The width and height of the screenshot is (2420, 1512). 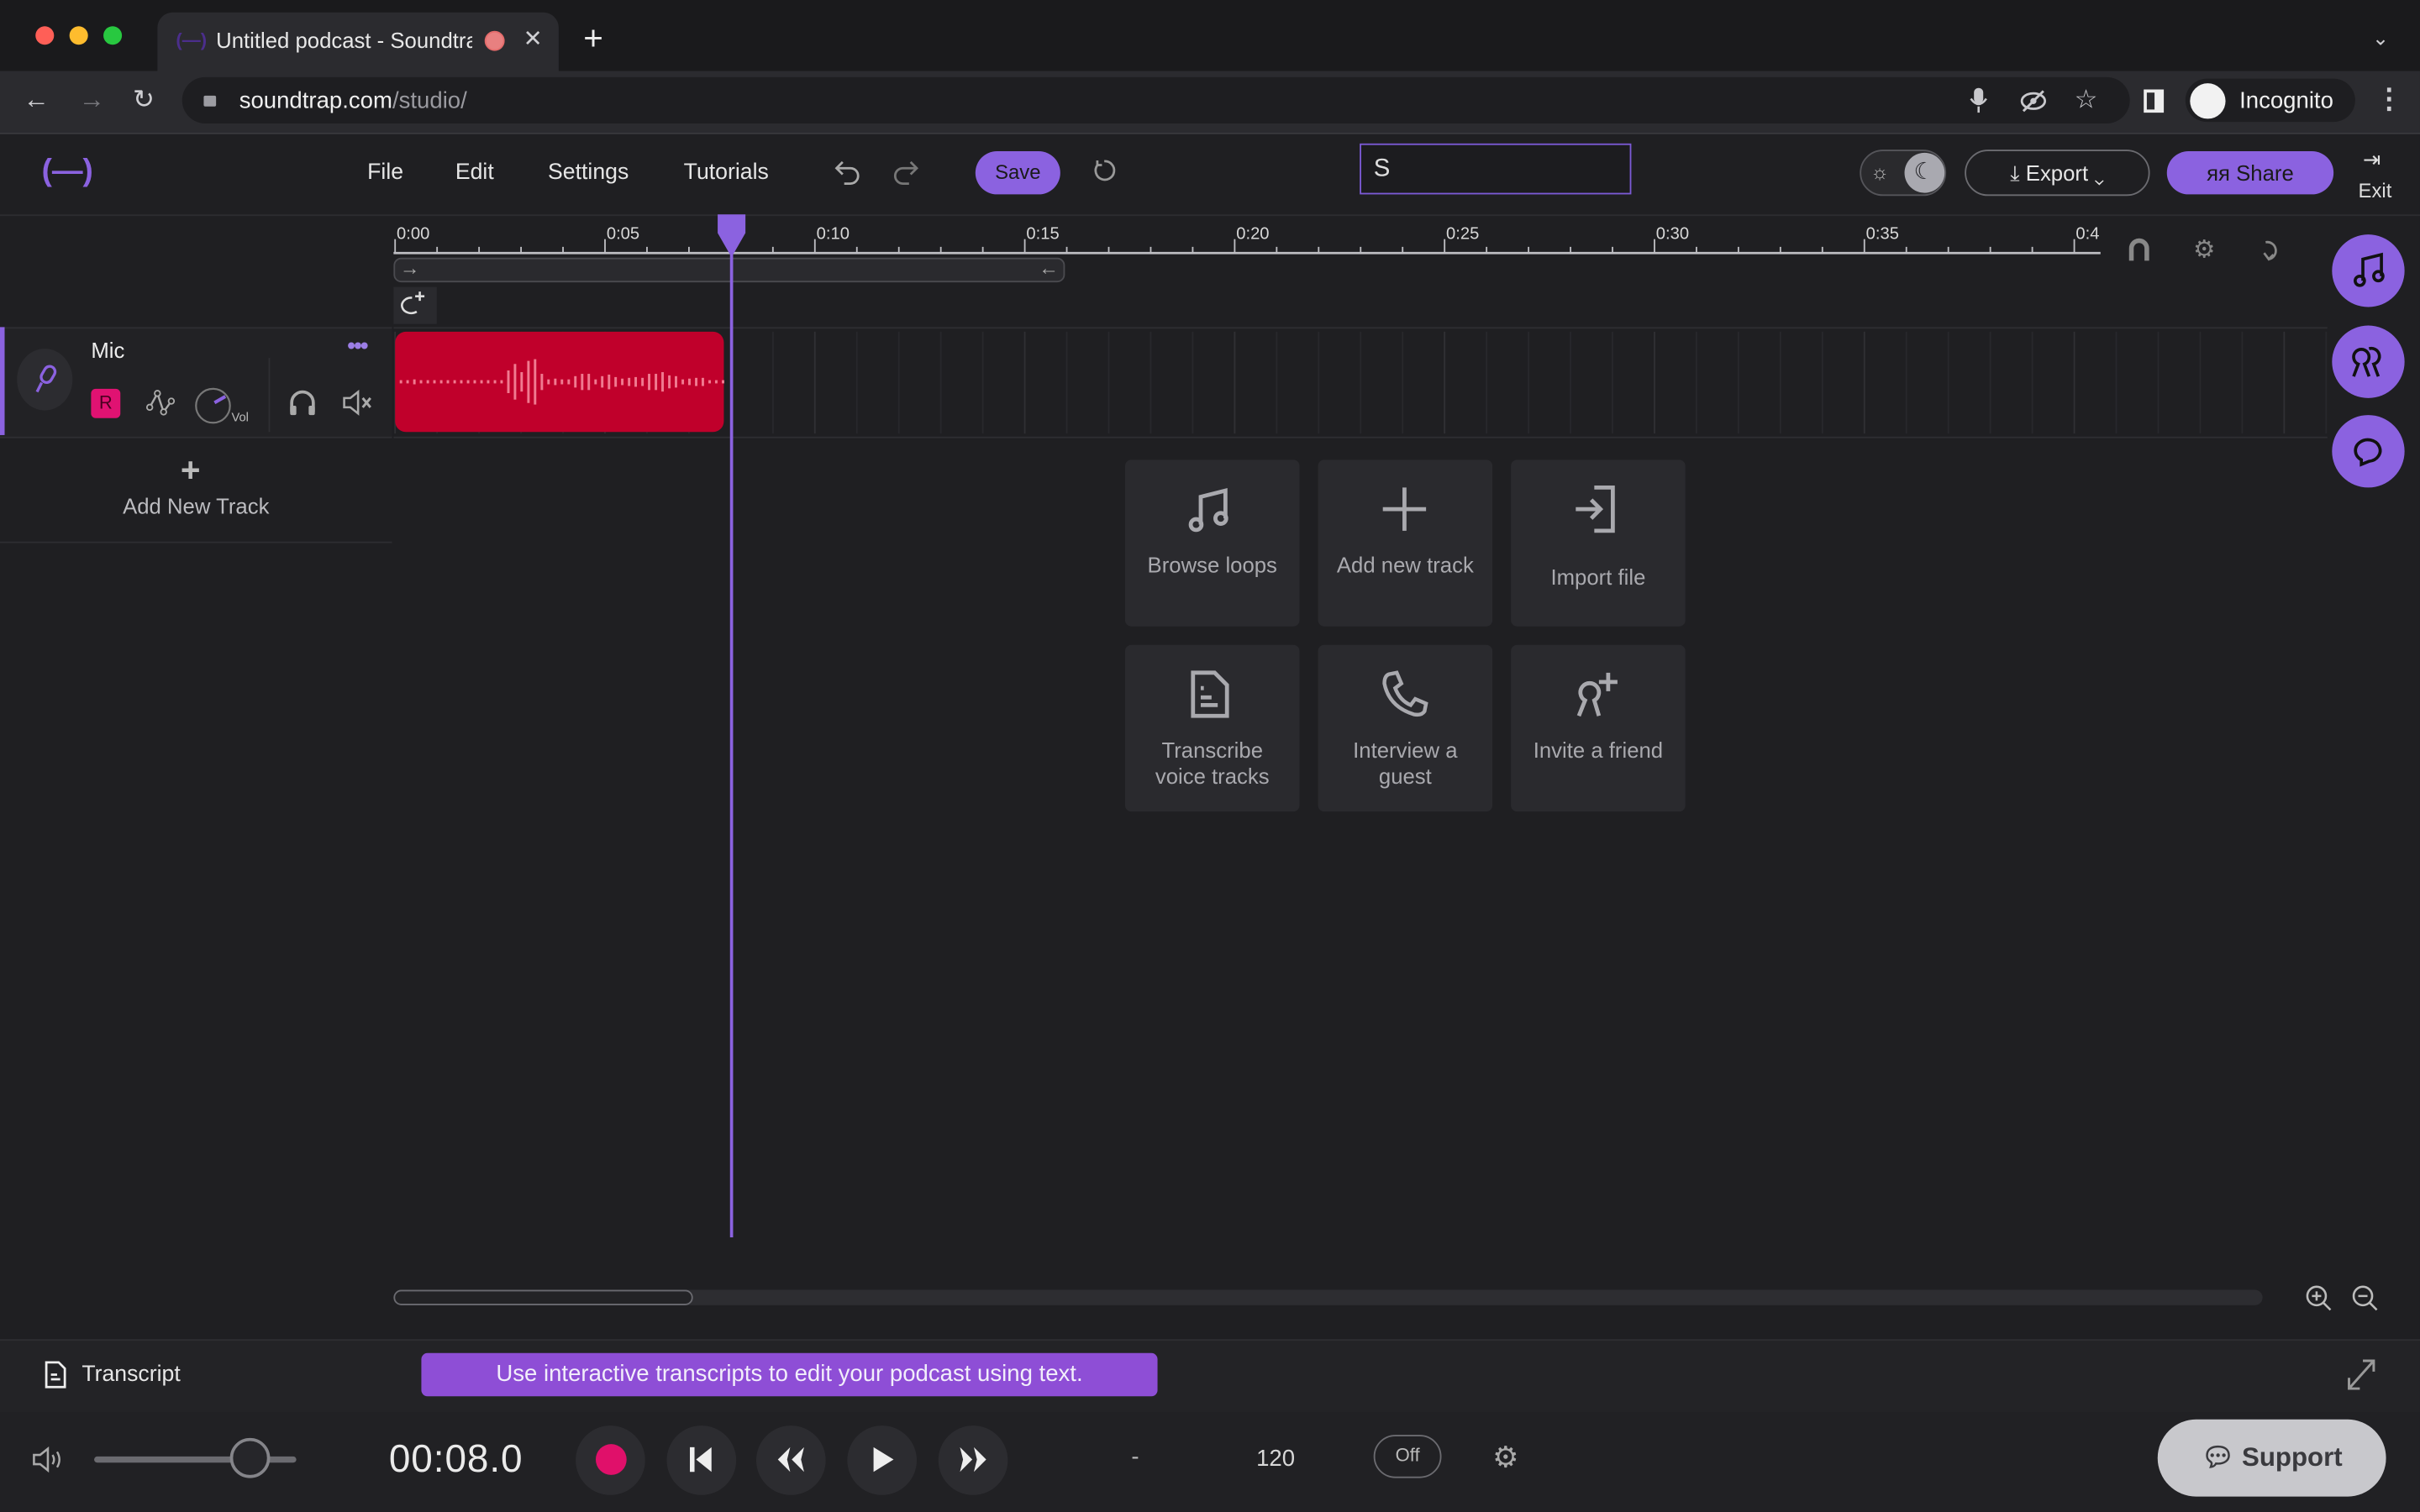 What do you see at coordinates (2292, 1457) in the screenshot?
I see `support-label: Support` at bounding box center [2292, 1457].